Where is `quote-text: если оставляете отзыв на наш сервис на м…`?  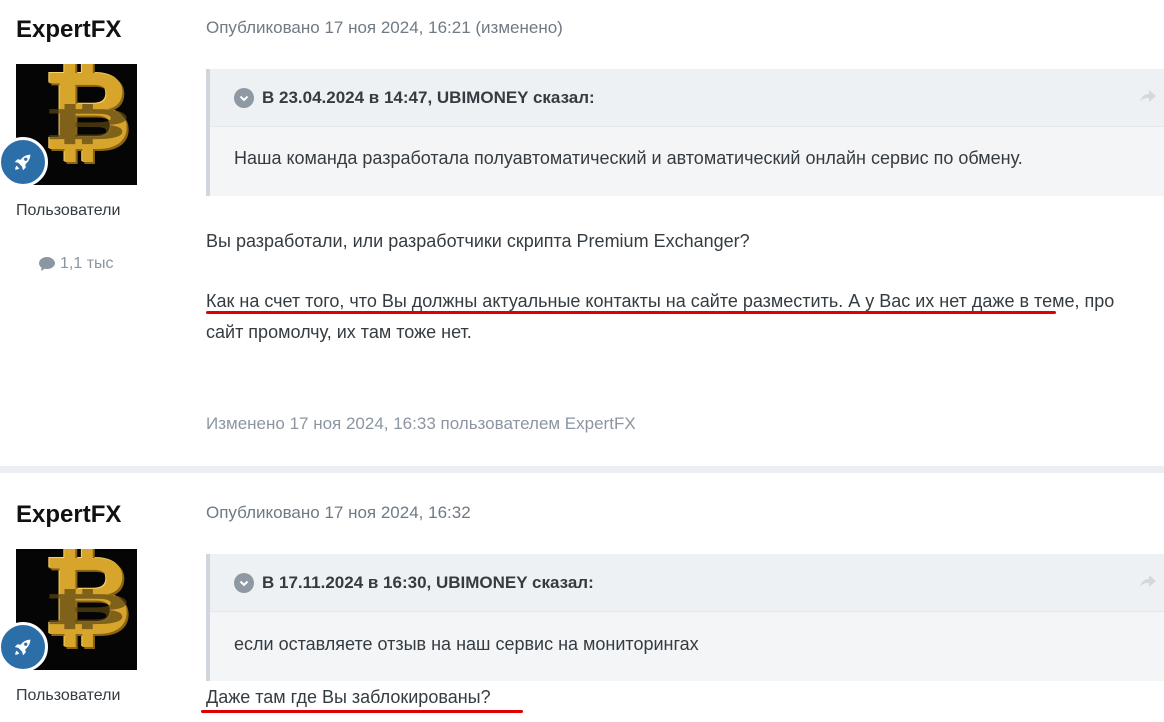
quote-text: если оставляете отзыв на наш сервис на м… is located at coordinates (466, 644).